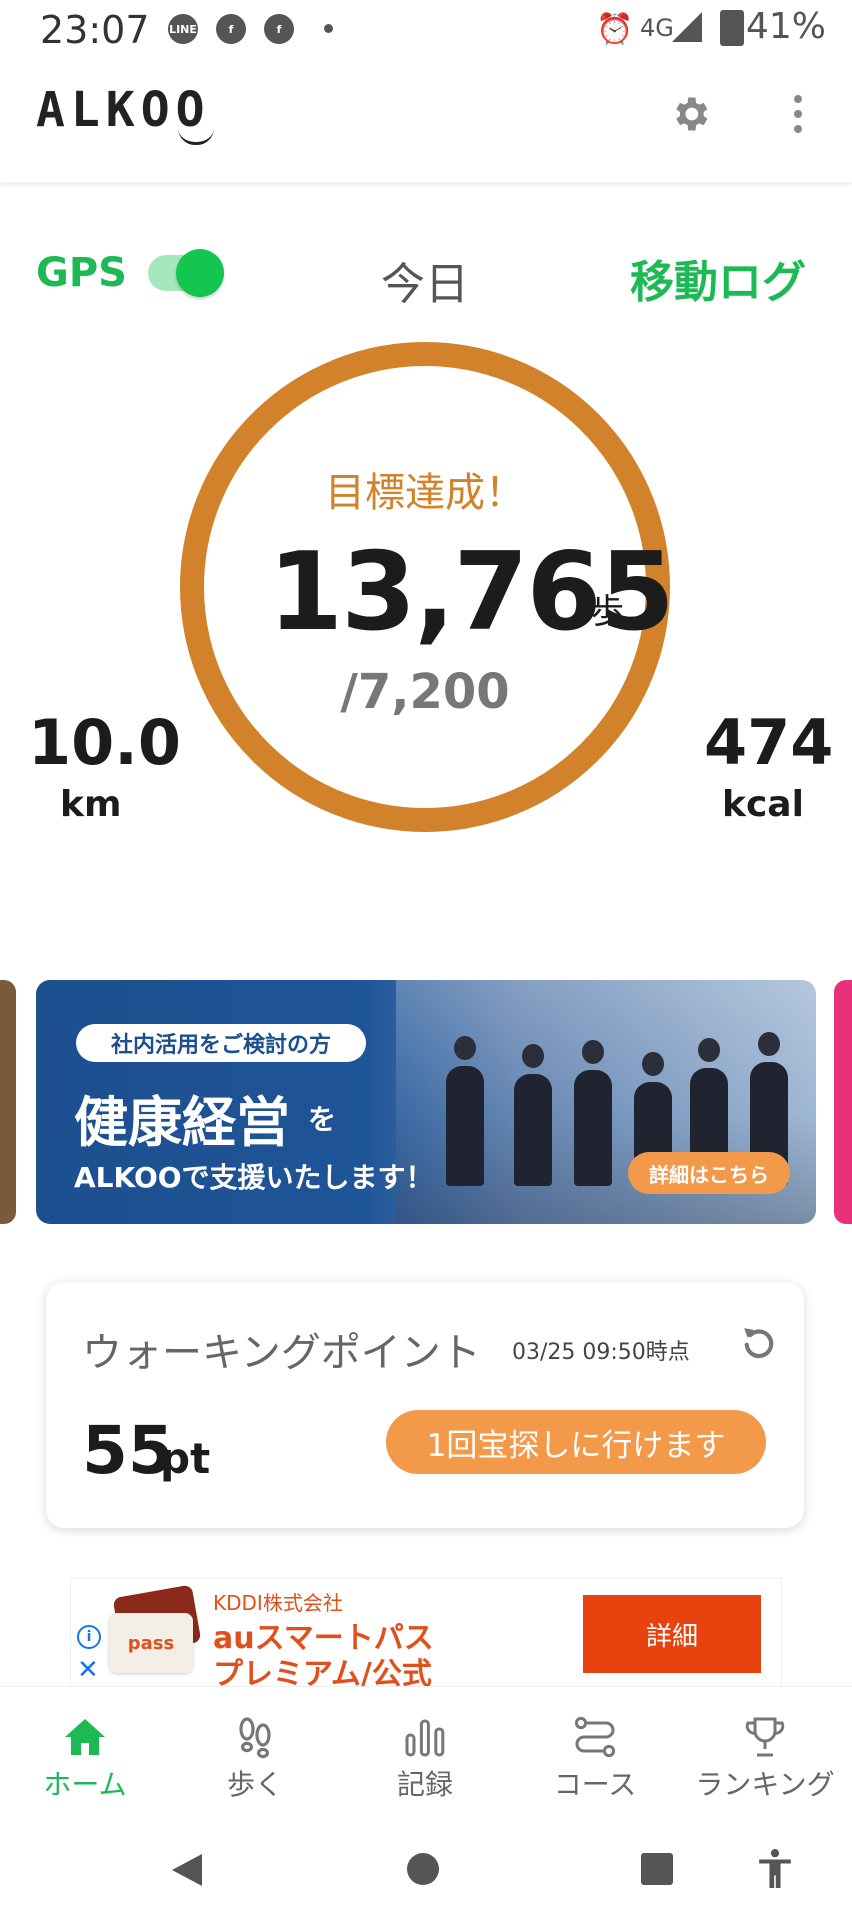 The image size is (852, 1919). Describe the element at coordinates (254, 1784) in the screenshot. I see `nav-walk-label: 歩く` at that location.